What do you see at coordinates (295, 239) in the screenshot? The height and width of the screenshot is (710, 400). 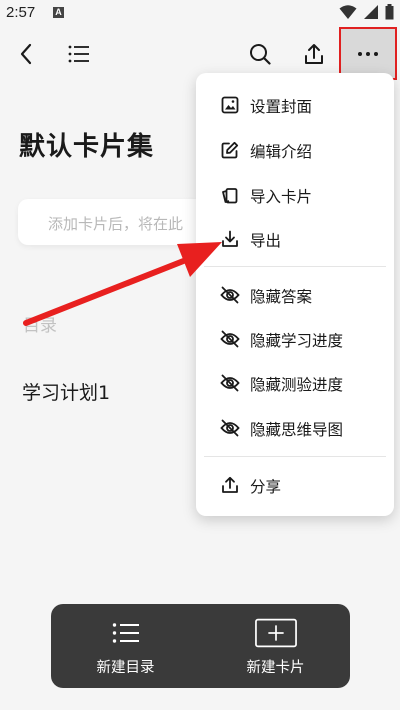 I see `menu-item-export: 导出` at bounding box center [295, 239].